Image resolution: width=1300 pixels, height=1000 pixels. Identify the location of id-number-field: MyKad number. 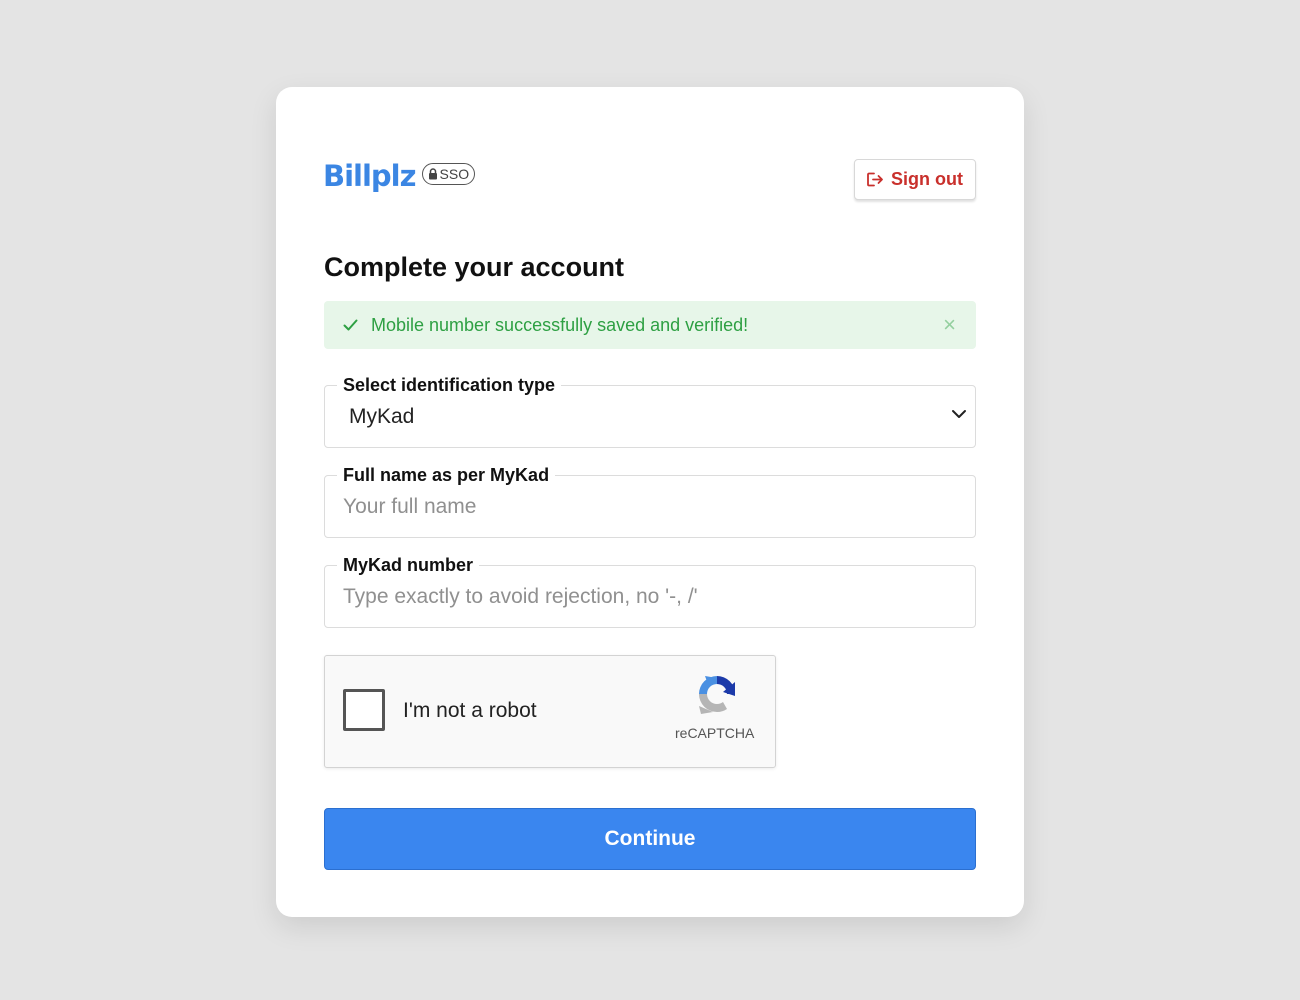
(650, 591).